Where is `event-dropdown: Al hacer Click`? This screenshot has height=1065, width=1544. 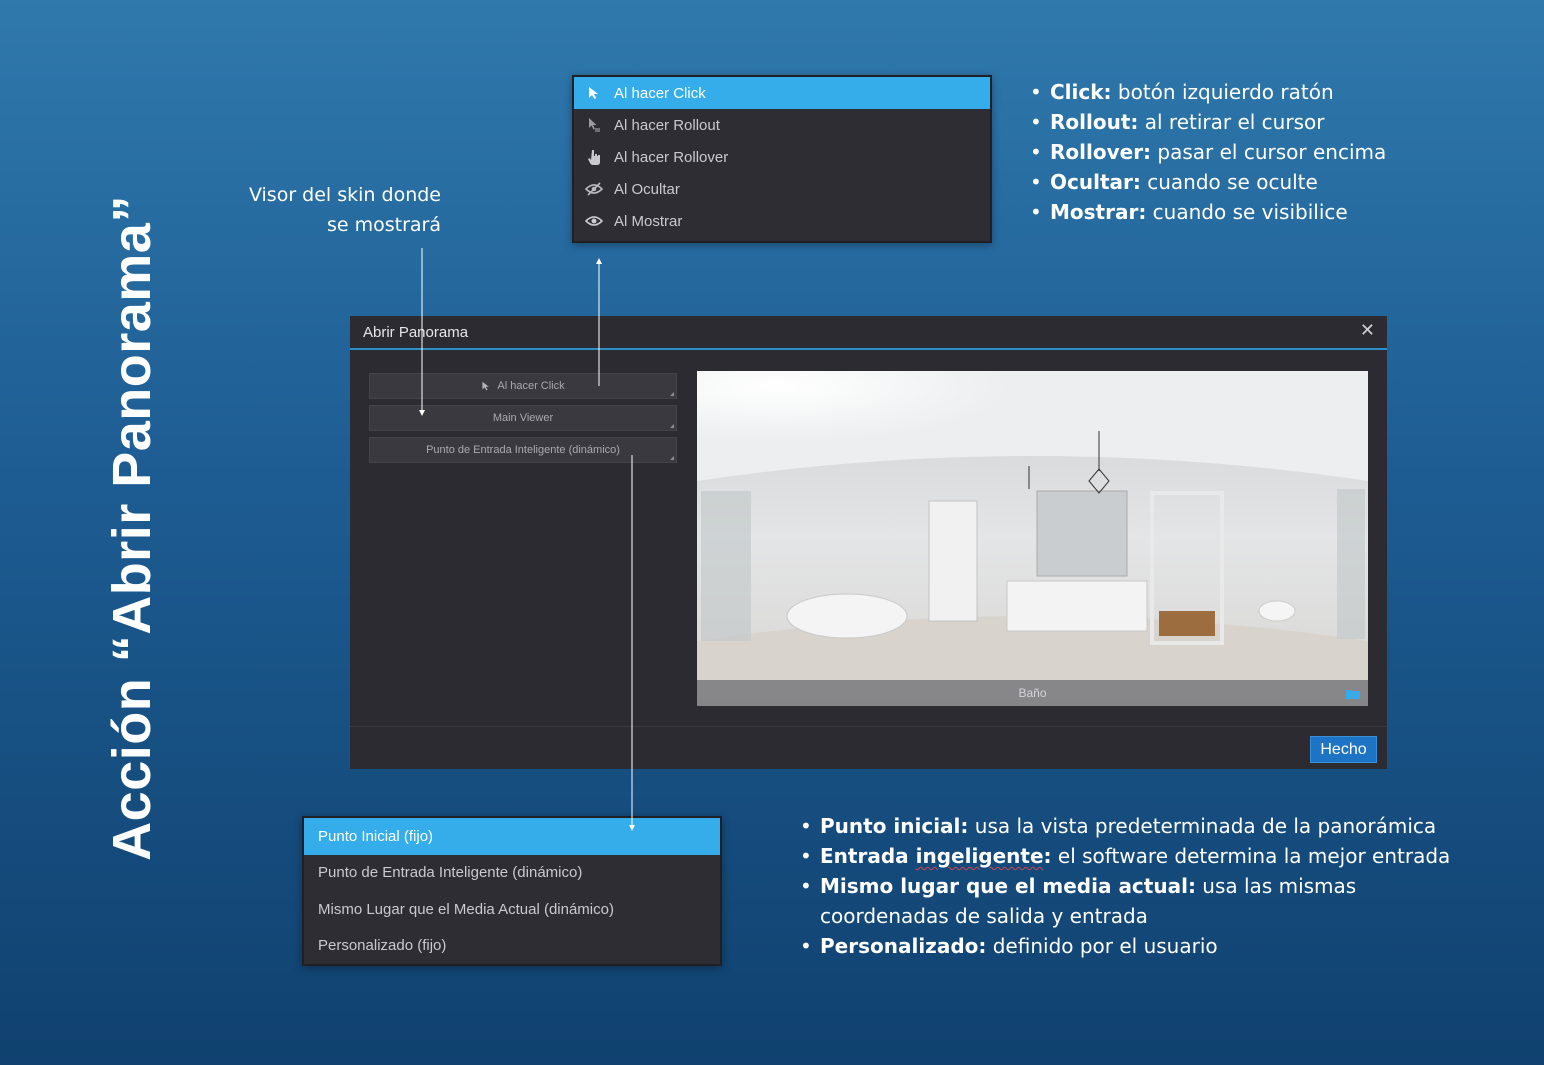 event-dropdown: Al hacer Click is located at coordinates (523, 386).